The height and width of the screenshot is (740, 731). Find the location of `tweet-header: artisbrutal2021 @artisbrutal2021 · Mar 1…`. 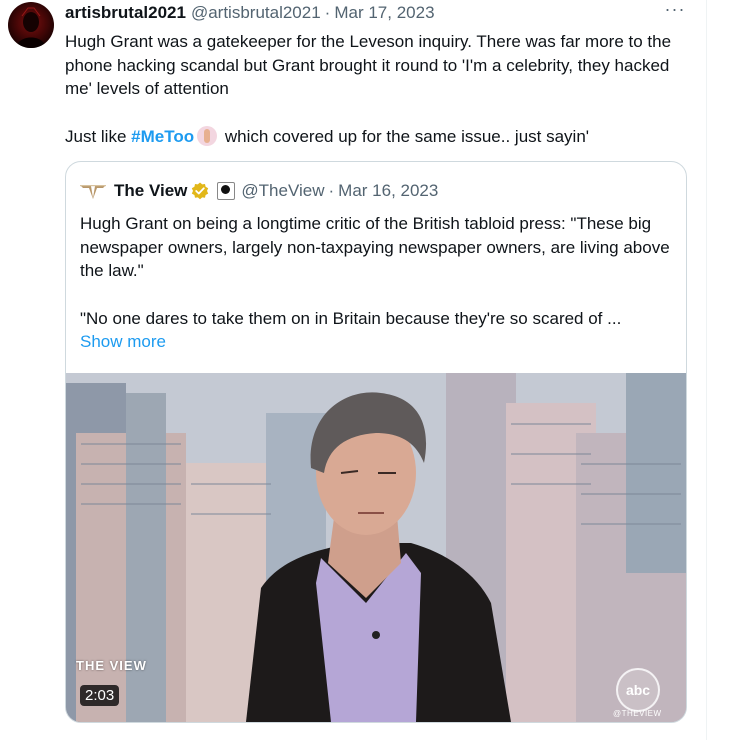

tweet-header: artisbrutal2021 @artisbrutal2021 · Mar 1… is located at coordinates (250, 13).